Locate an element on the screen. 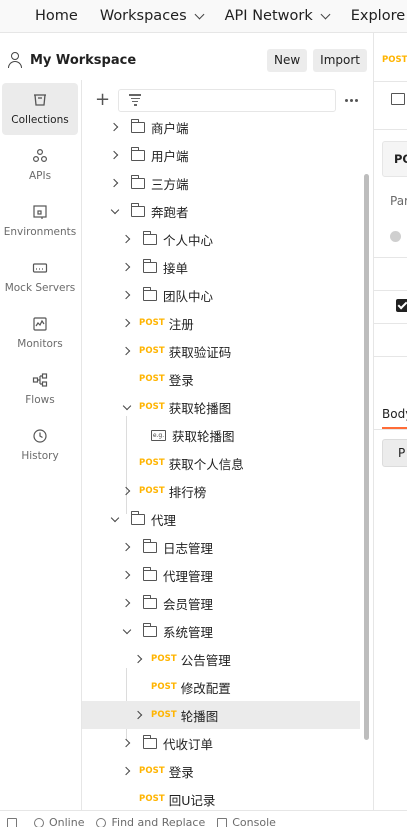  tree-item-label: 代理管理 is located at coordinates (188, 576).